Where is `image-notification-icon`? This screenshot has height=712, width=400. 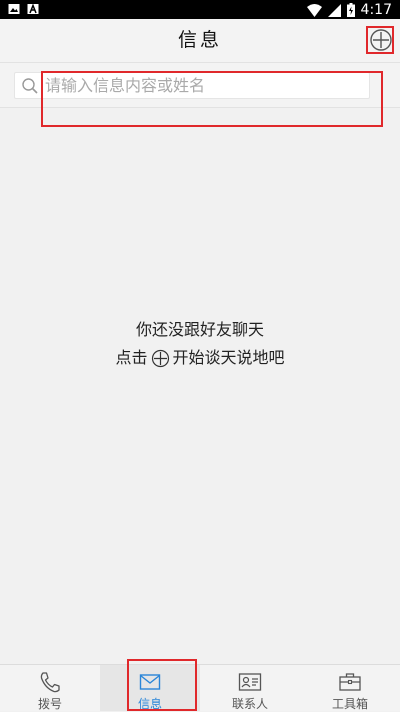 image-notification-icon is located at coordinates (14, 9).